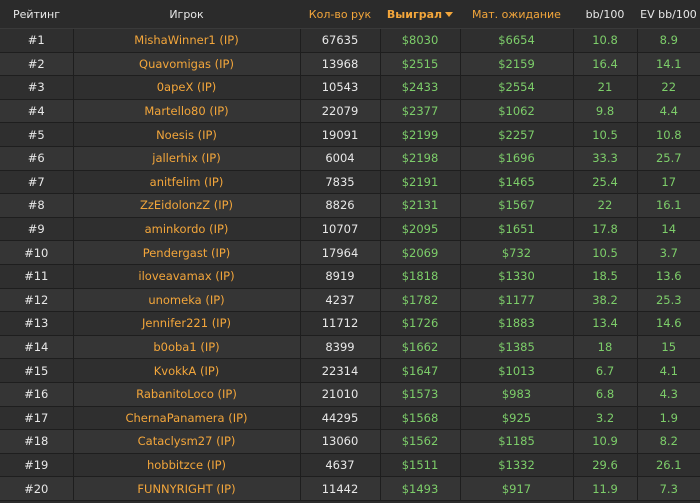 This screenshot has height=503, width=700. Describe the element at coordinates (186, 205) in the screenshot. I see `player-link: ZzEidolonzZ (IP)` at that location.